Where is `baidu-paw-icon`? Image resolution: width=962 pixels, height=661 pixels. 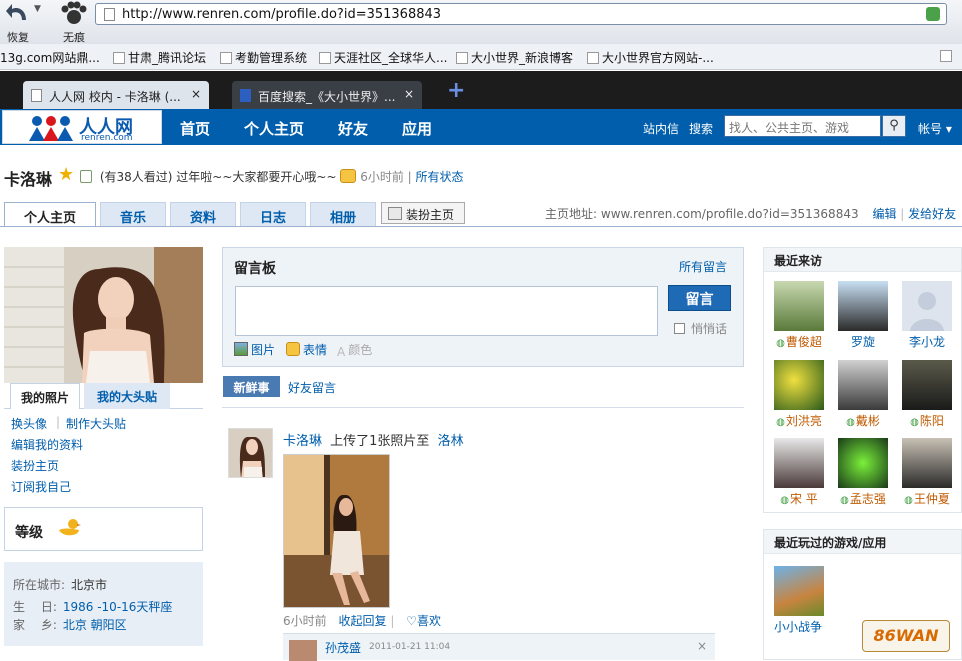 baidu-paw-icon is located at coordinates (245, 95).